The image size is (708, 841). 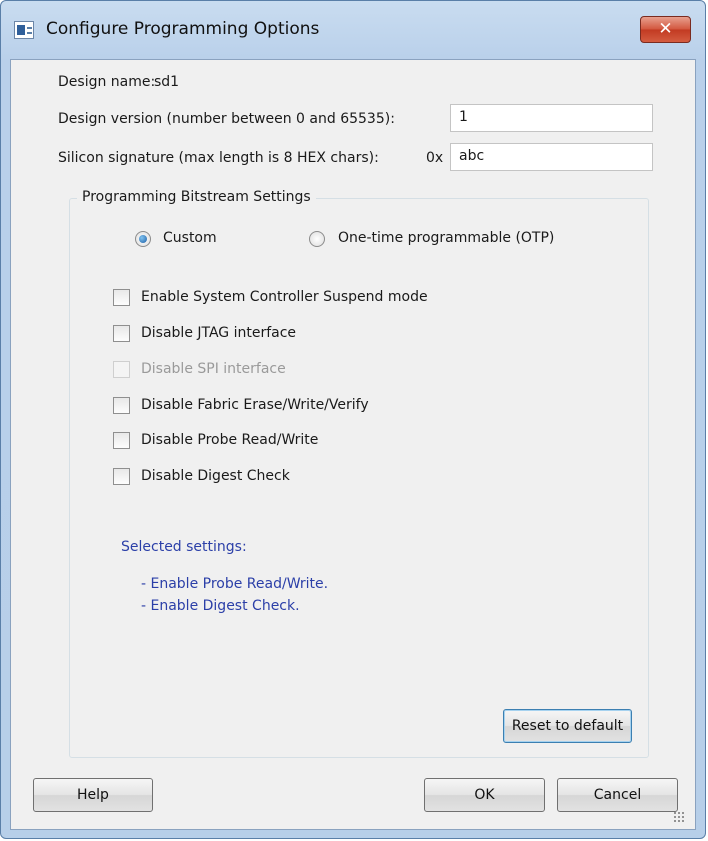 What do you see at coordinates (121, 440) in the screenshot?
I see `disable-probe-checkbox` at bounding box center [121, 440].